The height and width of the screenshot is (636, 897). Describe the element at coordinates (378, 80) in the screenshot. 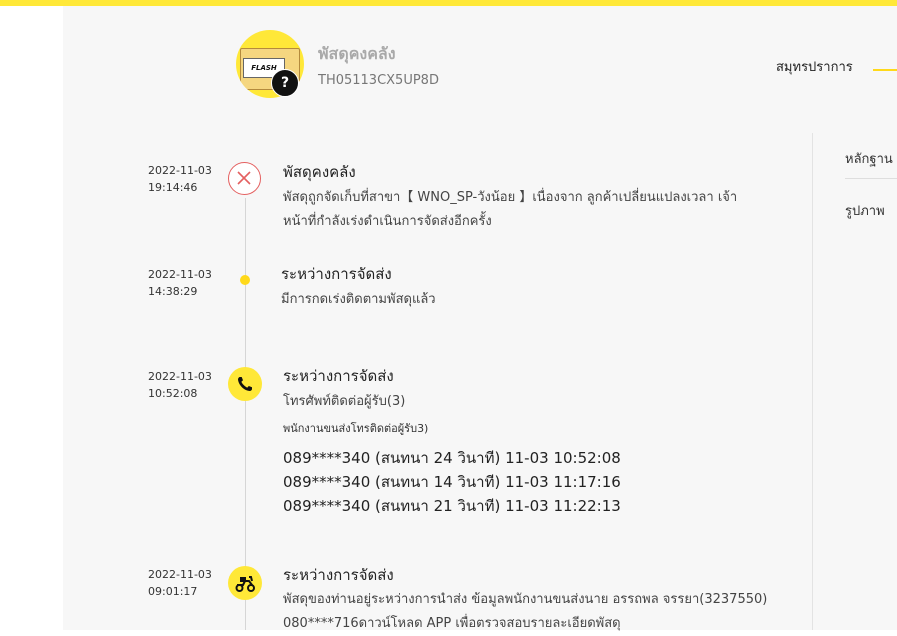

I see `tracking-number: TH05113CX5UP8D` at that location.